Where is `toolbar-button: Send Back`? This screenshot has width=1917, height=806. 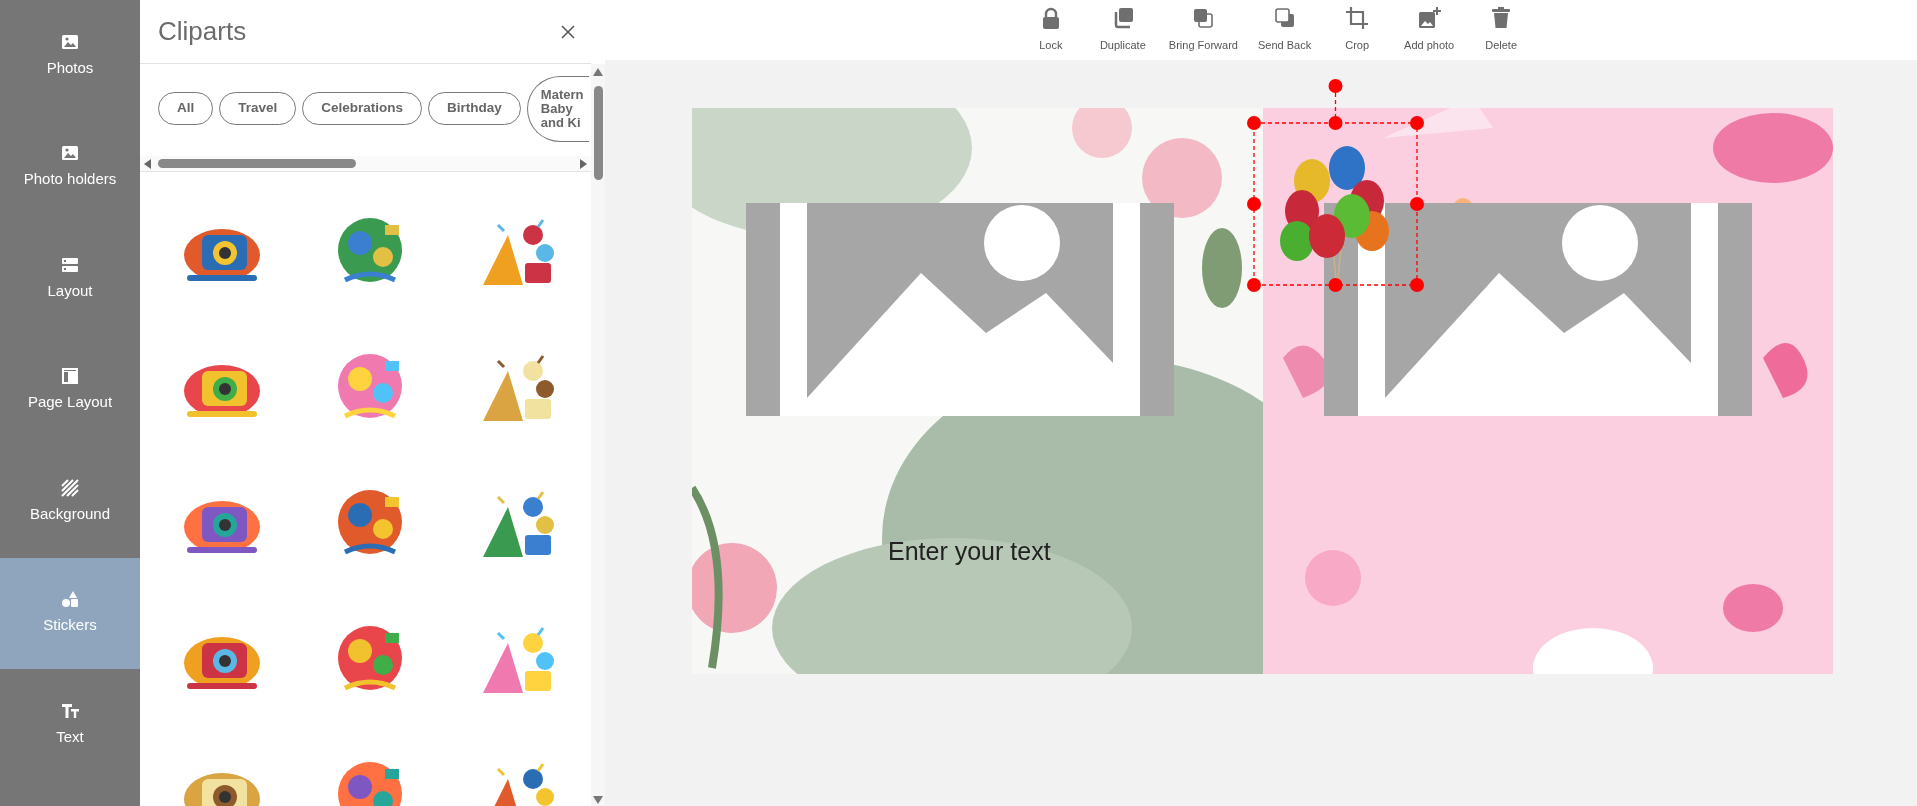
toolbar-button: Send Back is located at coordinates (1284, 30).